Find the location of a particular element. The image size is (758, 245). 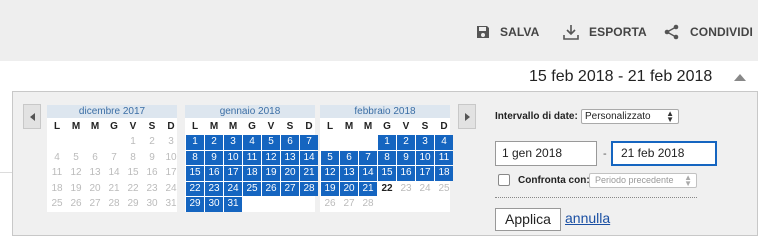

collapse-caret-icon is located at coordinates (740, 77).